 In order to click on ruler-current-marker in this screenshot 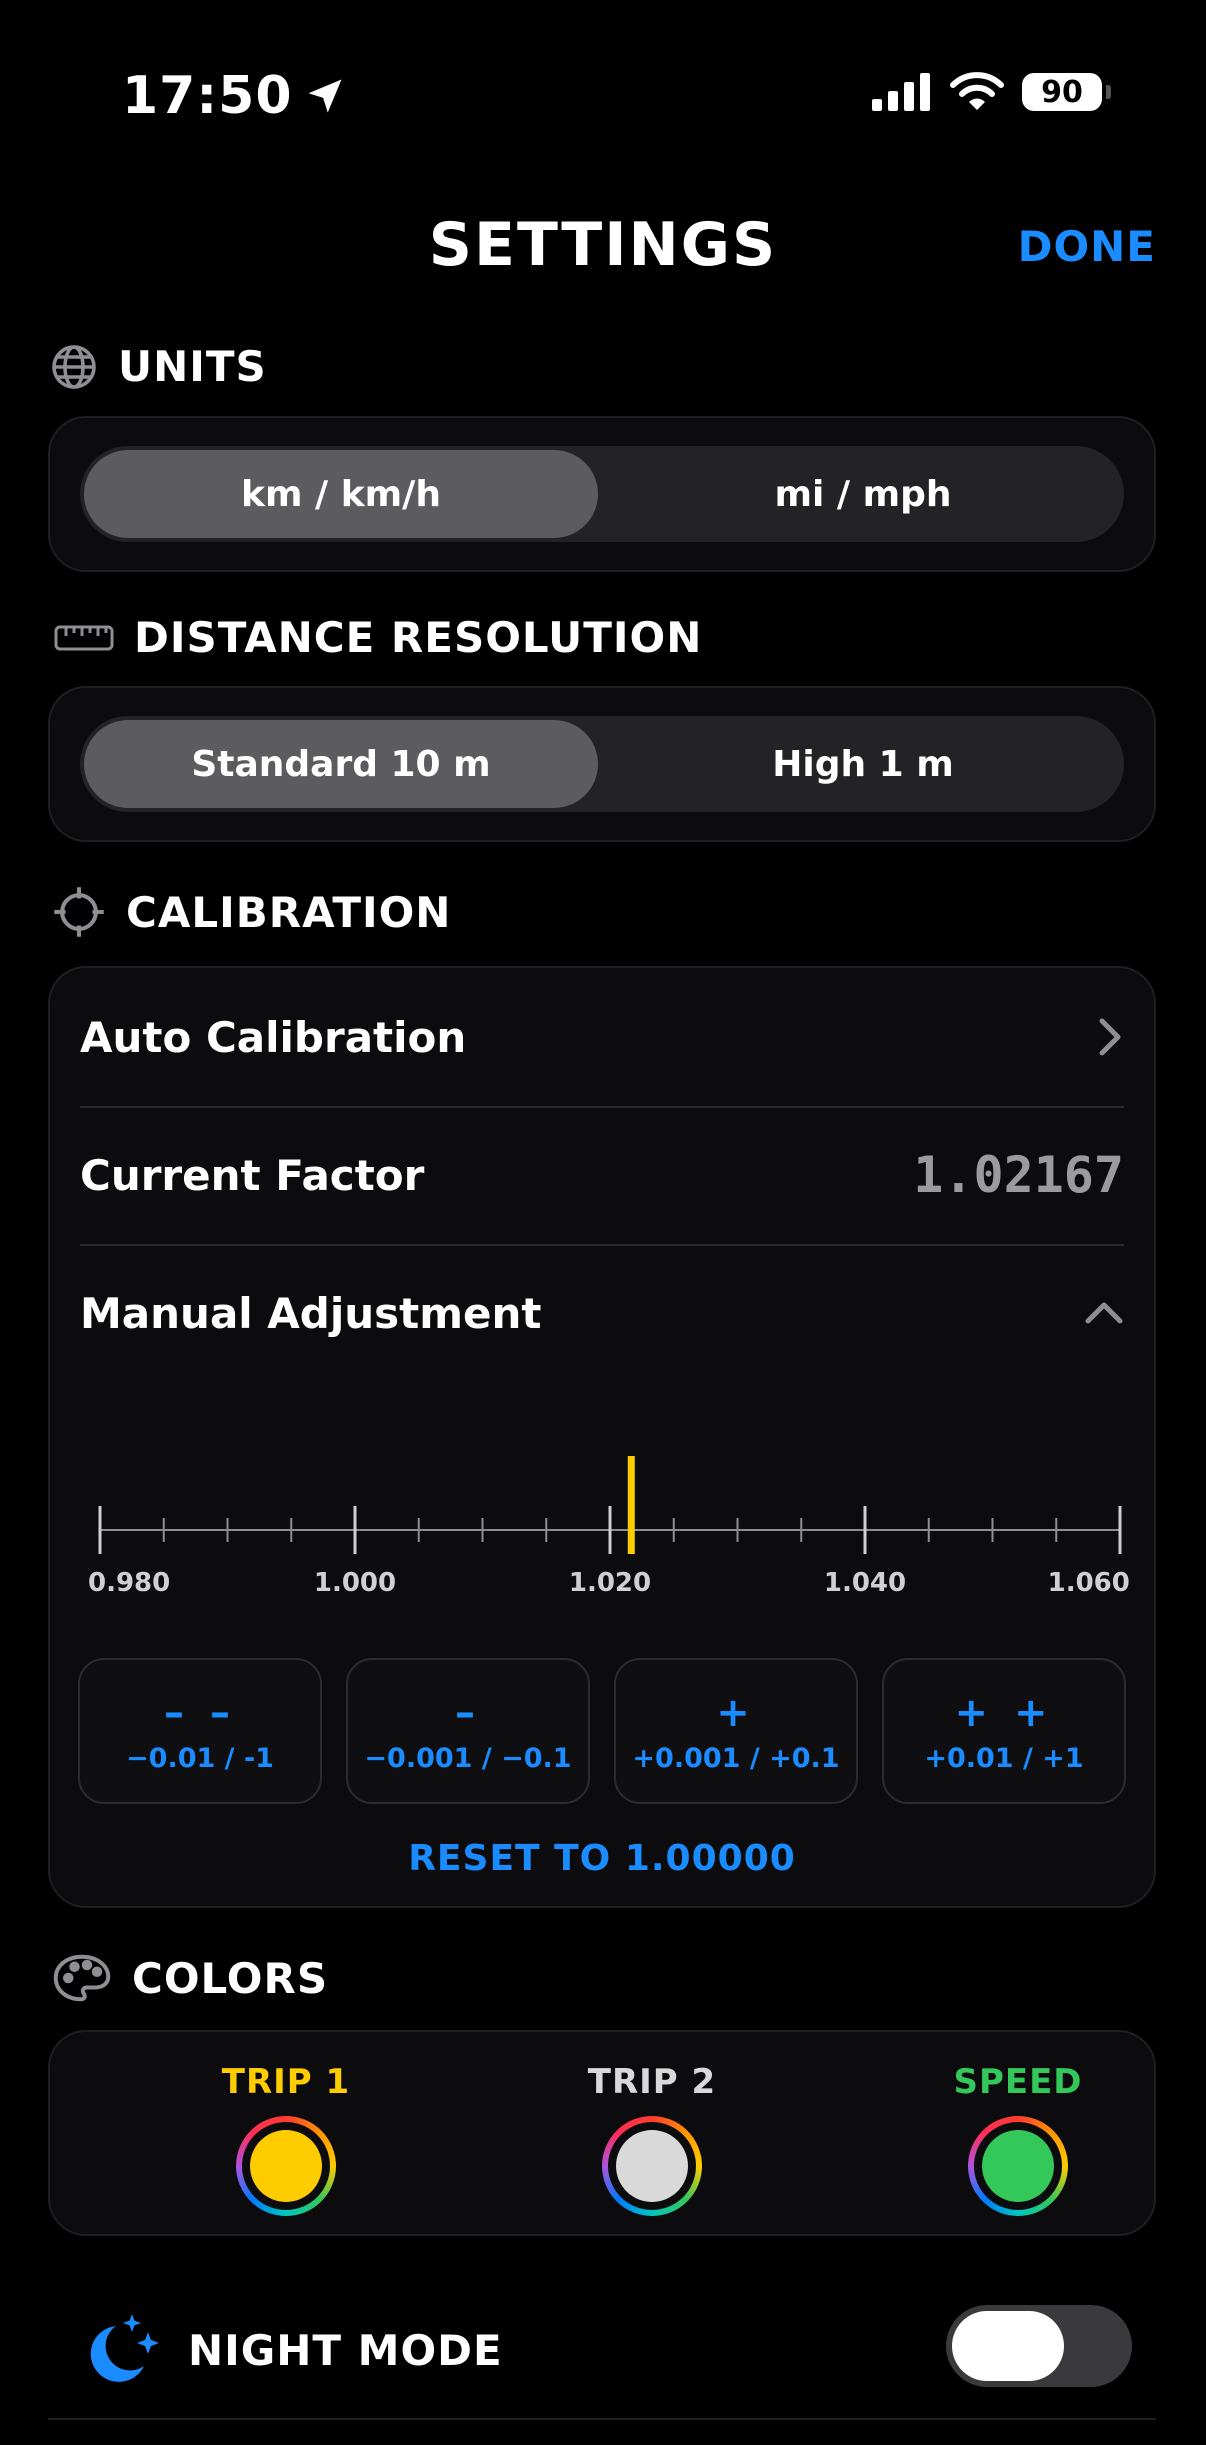, I will do `click(631, 1505)`.